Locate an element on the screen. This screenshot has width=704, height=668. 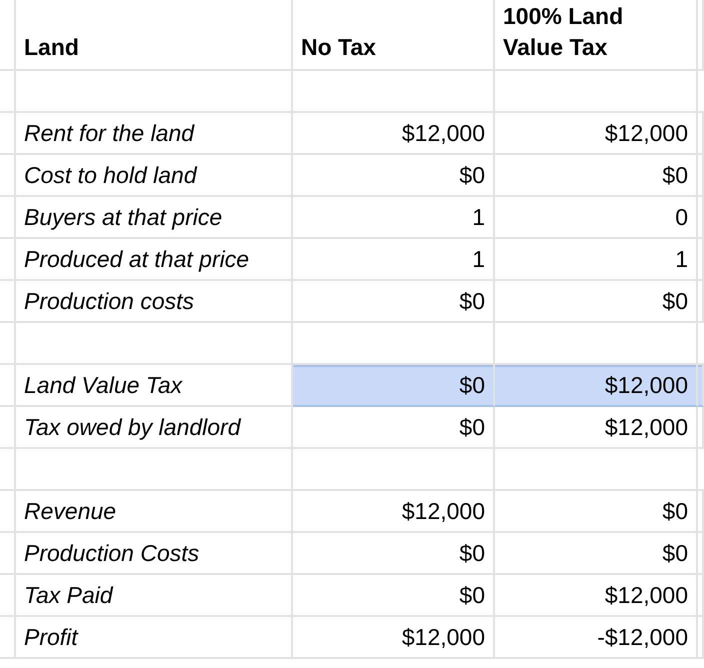
row-label: Tax Paid is located at coordinates (68, 595).